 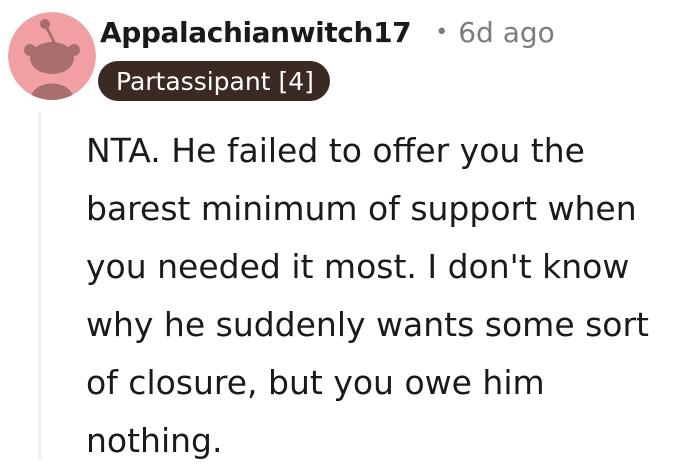 I want to click on user-flair-label: Partassipant [4], so click(x=215, y=81).